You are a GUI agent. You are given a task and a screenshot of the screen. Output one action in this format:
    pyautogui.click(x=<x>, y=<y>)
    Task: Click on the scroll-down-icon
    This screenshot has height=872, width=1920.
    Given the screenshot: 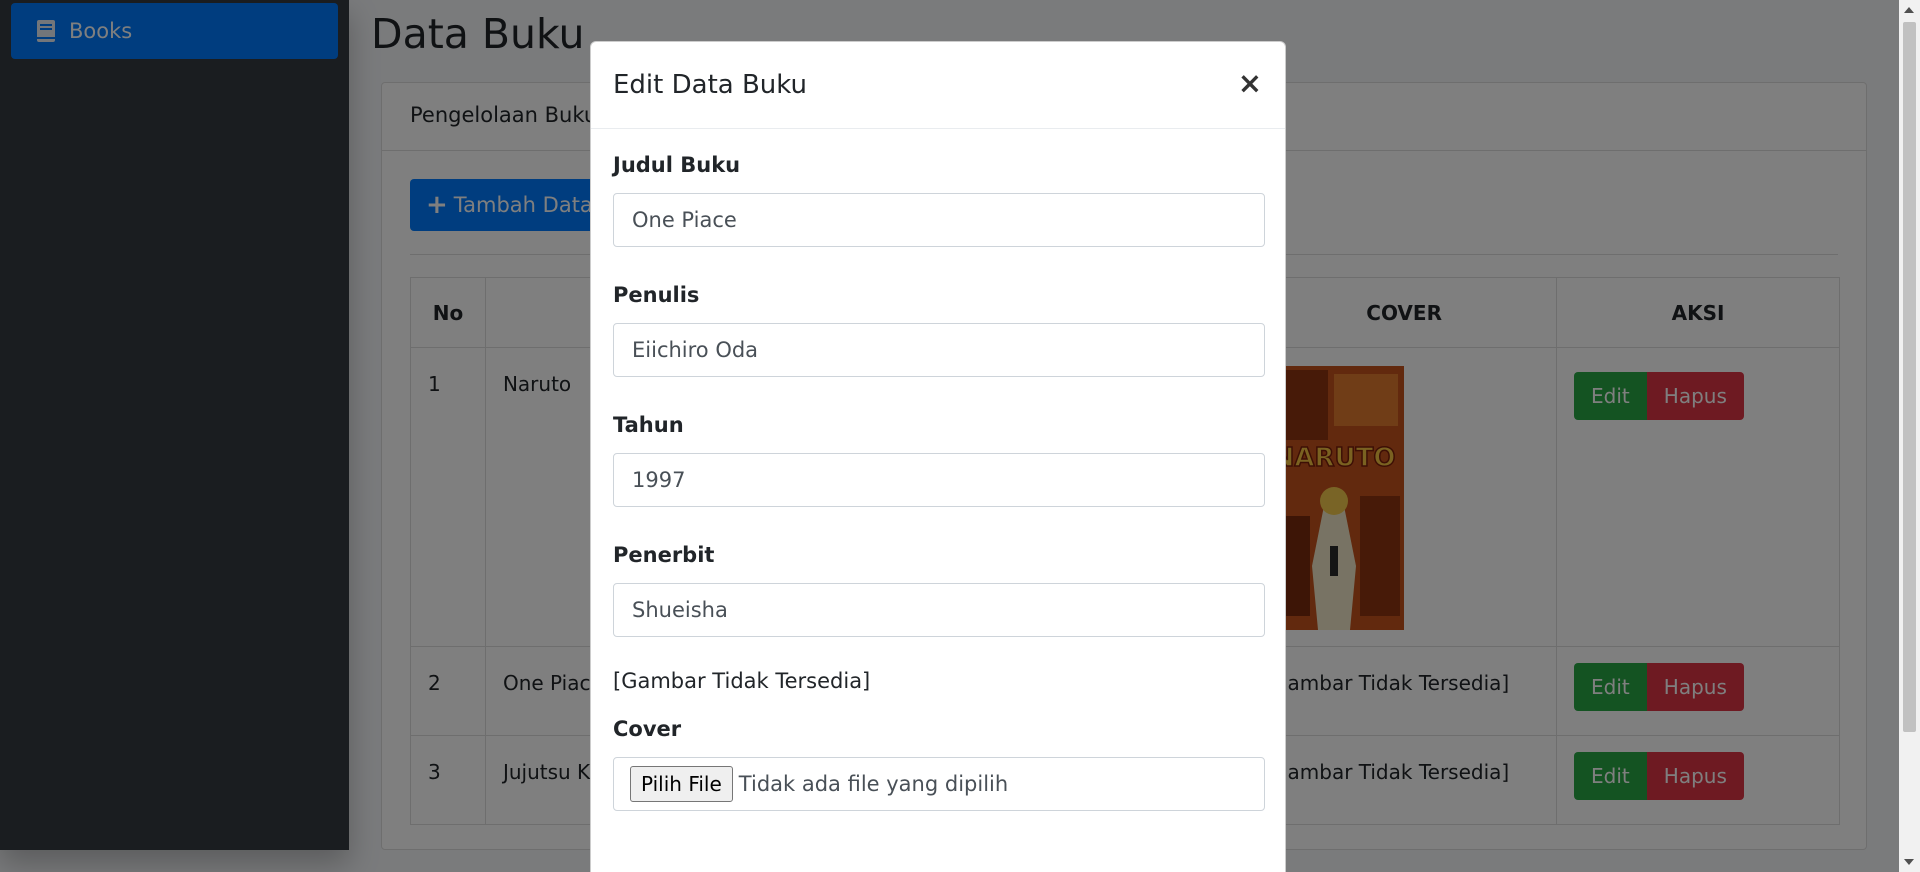 What is the action you would take?
    pyautogui.click(x=1909, y=862)
    